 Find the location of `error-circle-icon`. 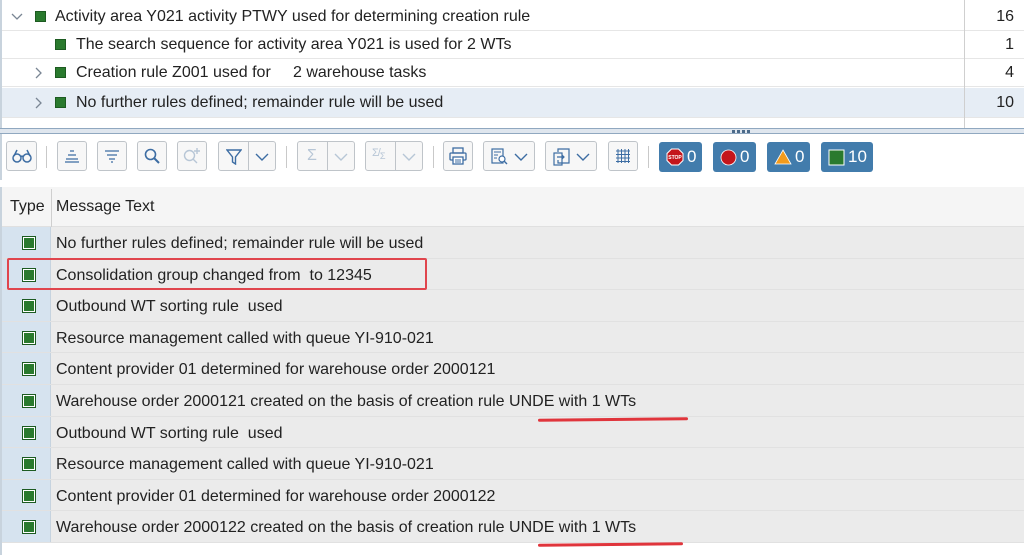

error-circle-icon is located at coordinates (728, 157).